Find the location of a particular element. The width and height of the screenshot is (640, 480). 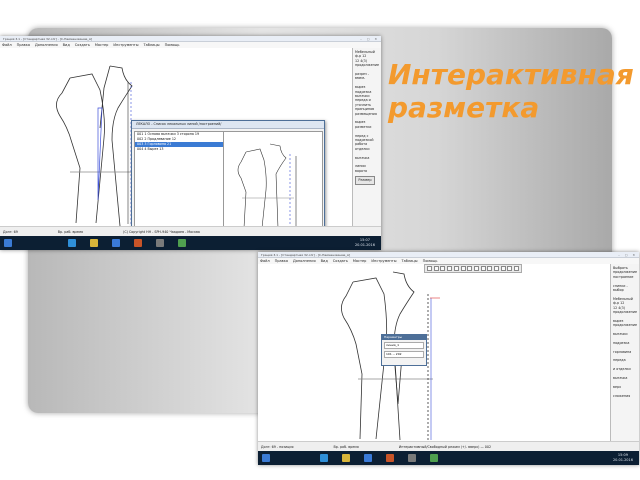

pattern-drawing is located at coordinates (390, 356).